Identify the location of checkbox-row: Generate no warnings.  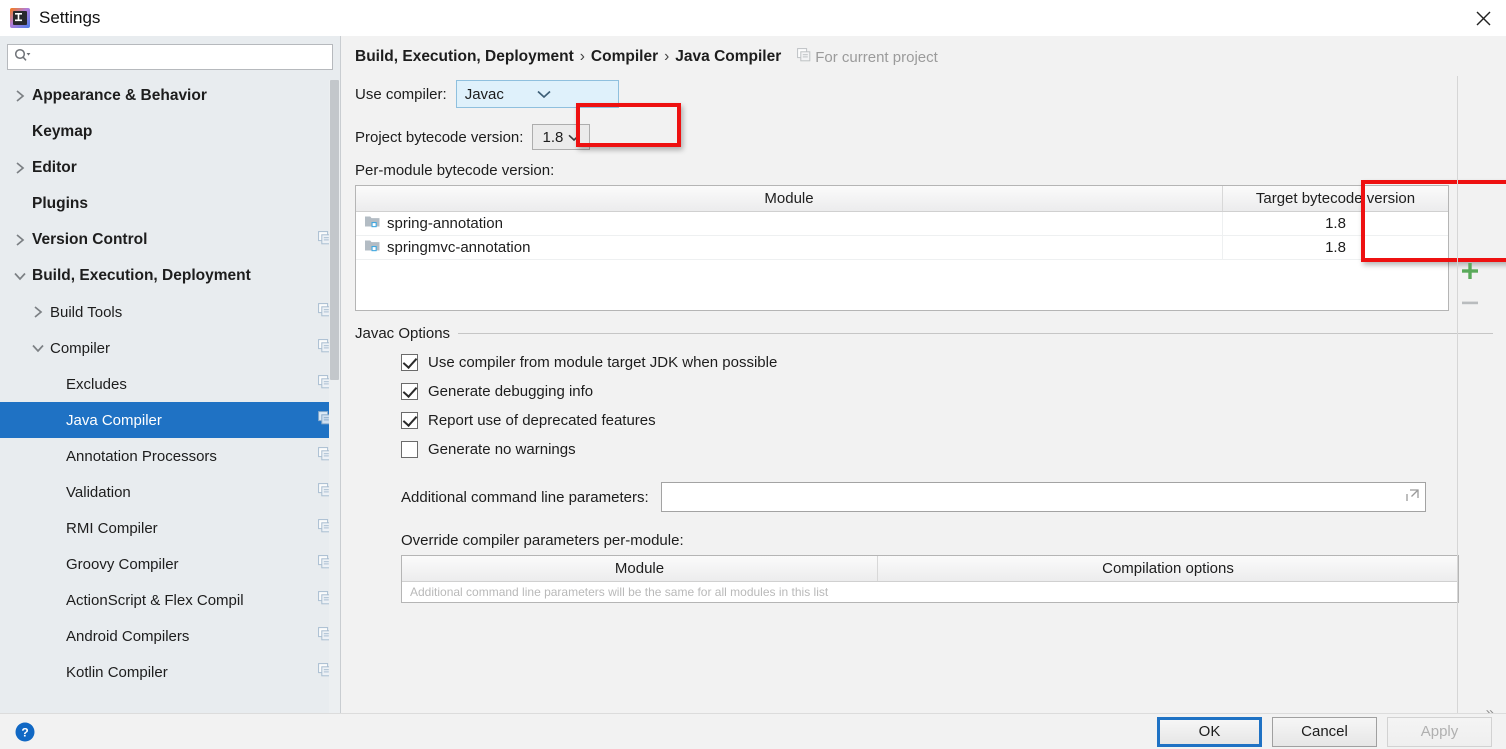
(947, 449).